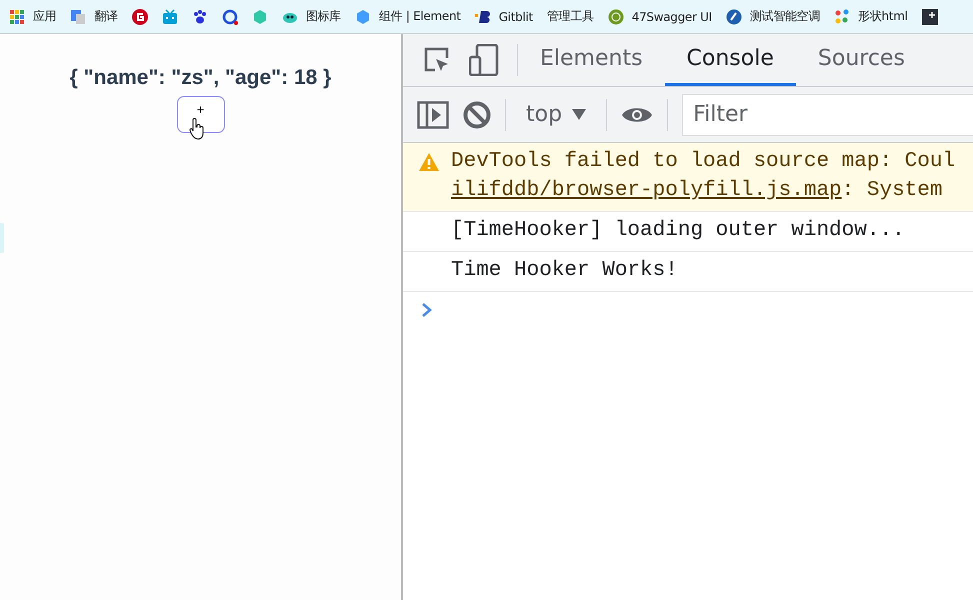  I want to click on devtools-tab: Sources, so click(861, 60).